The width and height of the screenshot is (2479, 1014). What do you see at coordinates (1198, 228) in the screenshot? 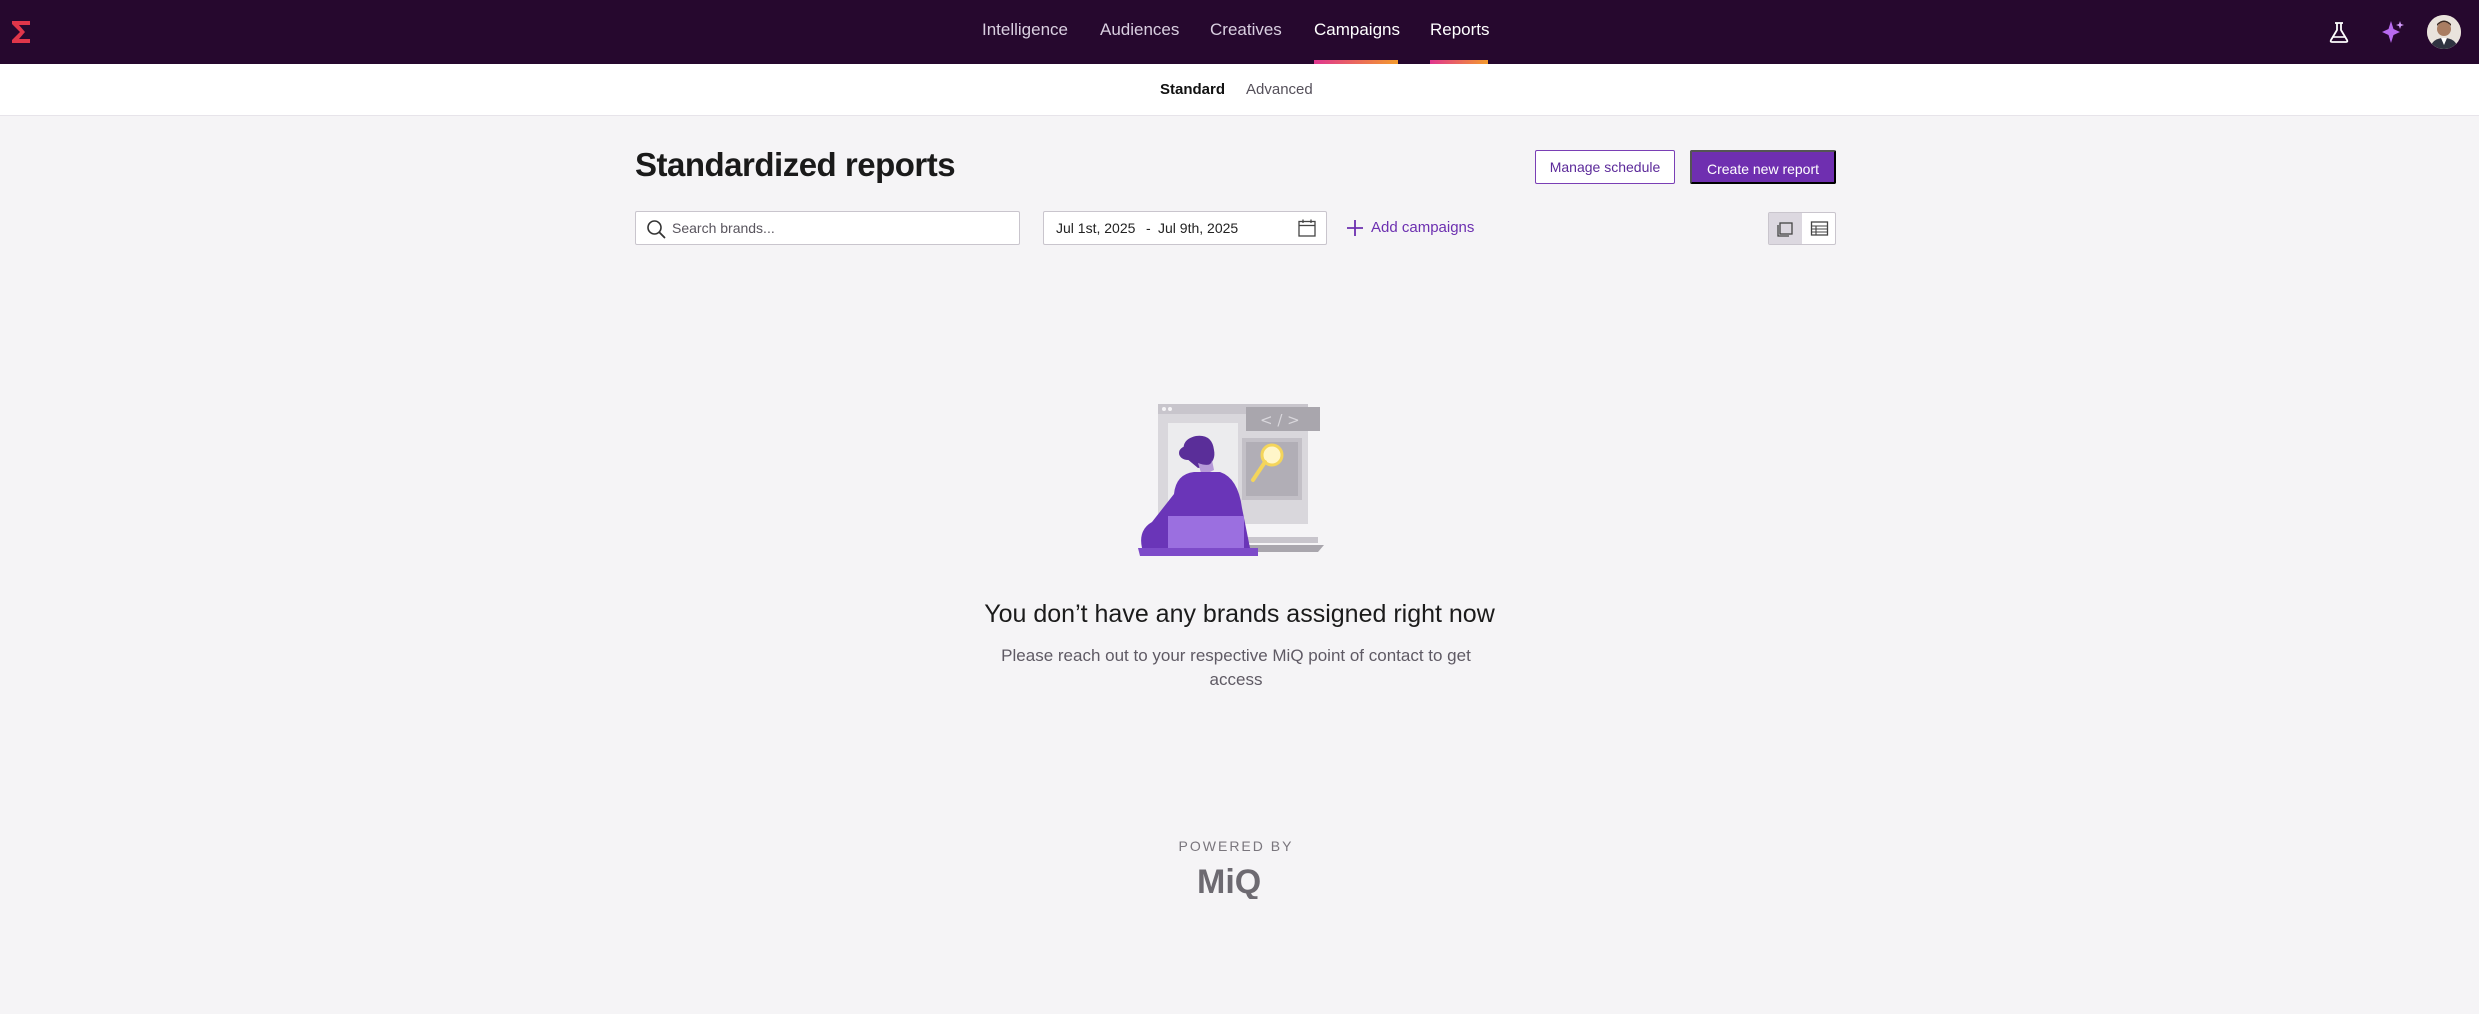
I see `date-end: Jul 9th, 2025` at bounding box center [1198, 228].